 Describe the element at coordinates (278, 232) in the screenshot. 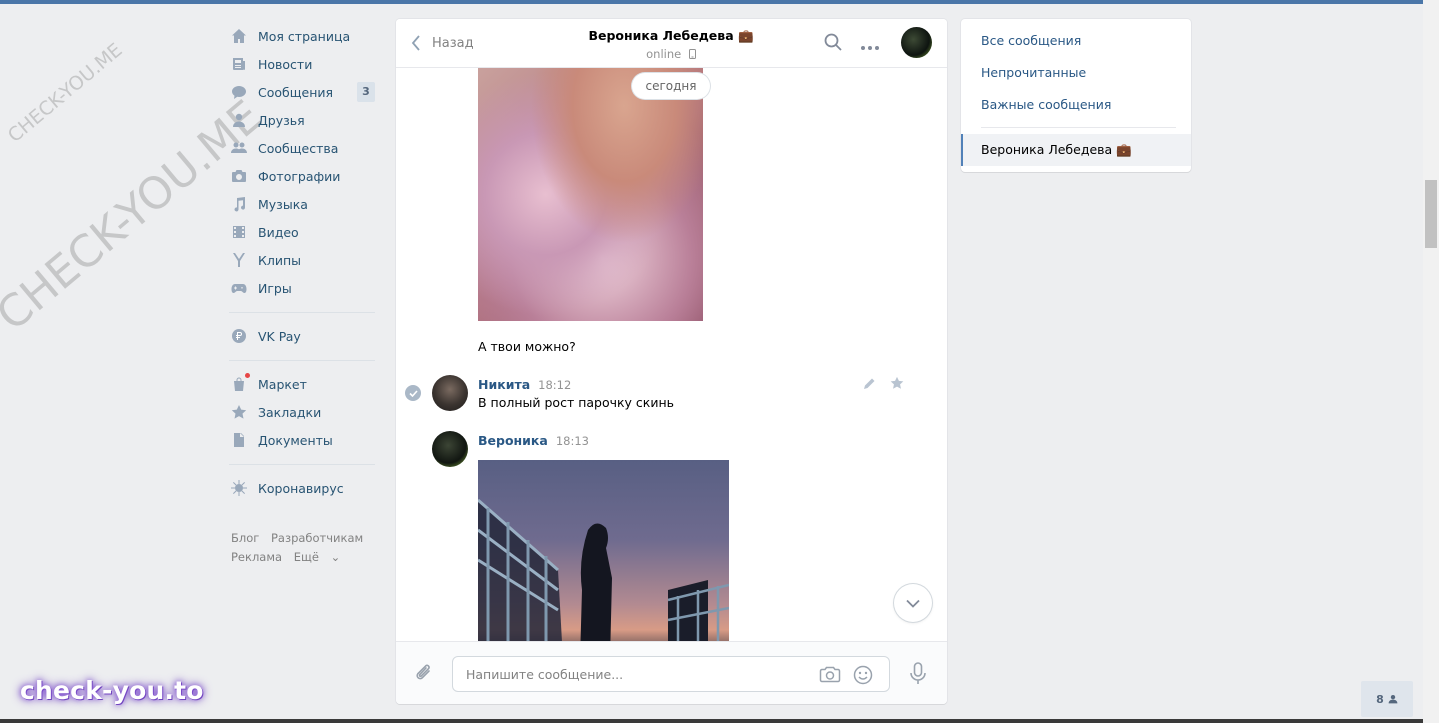

I see `nav-label: Видео` at that location.